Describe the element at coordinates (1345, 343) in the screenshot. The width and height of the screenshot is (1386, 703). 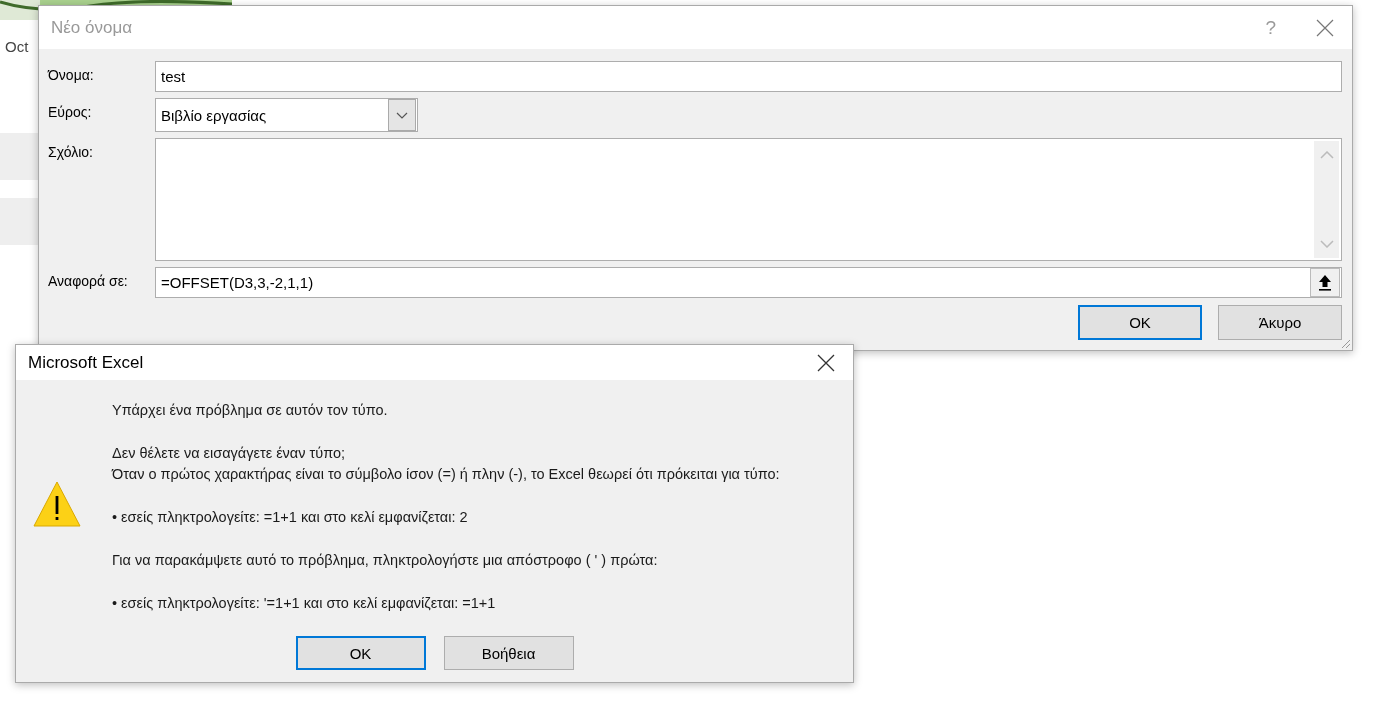
I see `resize-grip-icon` at that location.